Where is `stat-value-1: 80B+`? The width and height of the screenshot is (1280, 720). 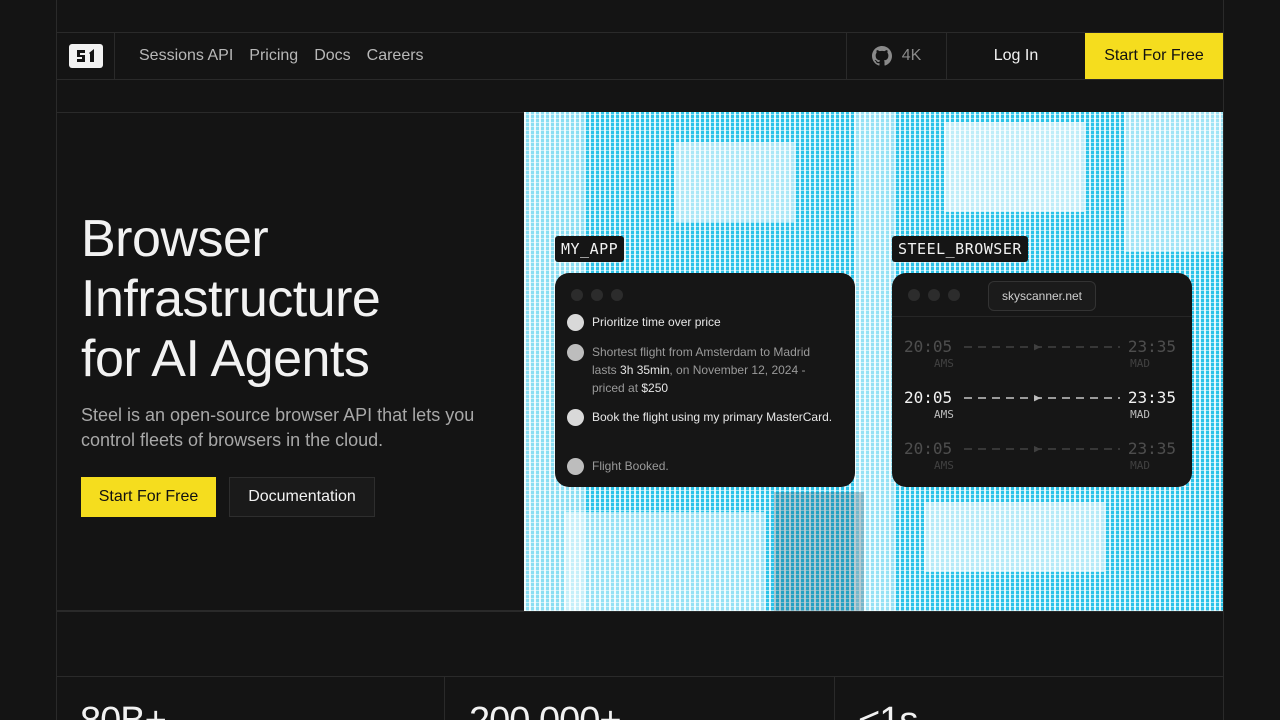 stat-value-1: 80B+ is located at coordinates (123, 710).